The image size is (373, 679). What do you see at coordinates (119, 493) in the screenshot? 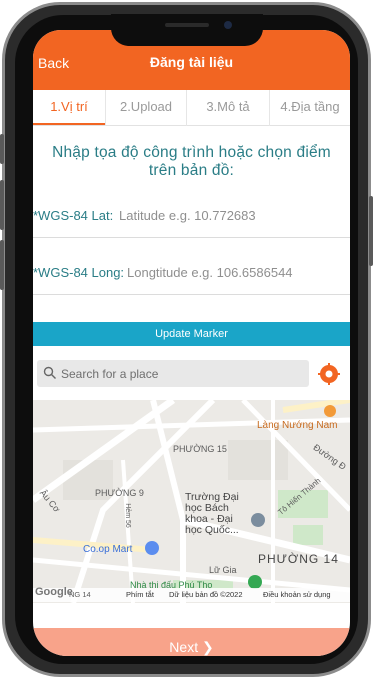
I see `map-label-ward-9: PHƯỜNG 9` at bounding box center [119, 493].